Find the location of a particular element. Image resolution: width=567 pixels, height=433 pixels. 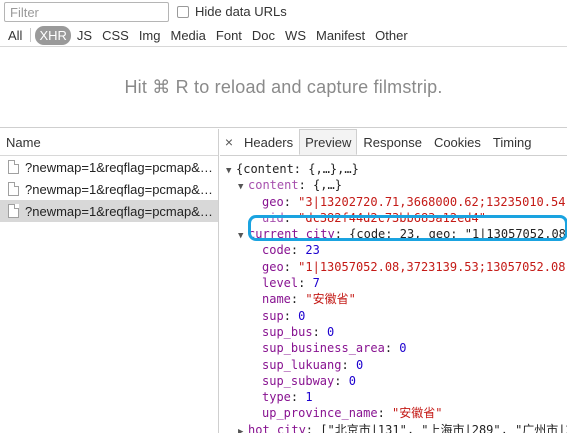

type-filter-manifest: Manifest is located at coordinates (340, 35).